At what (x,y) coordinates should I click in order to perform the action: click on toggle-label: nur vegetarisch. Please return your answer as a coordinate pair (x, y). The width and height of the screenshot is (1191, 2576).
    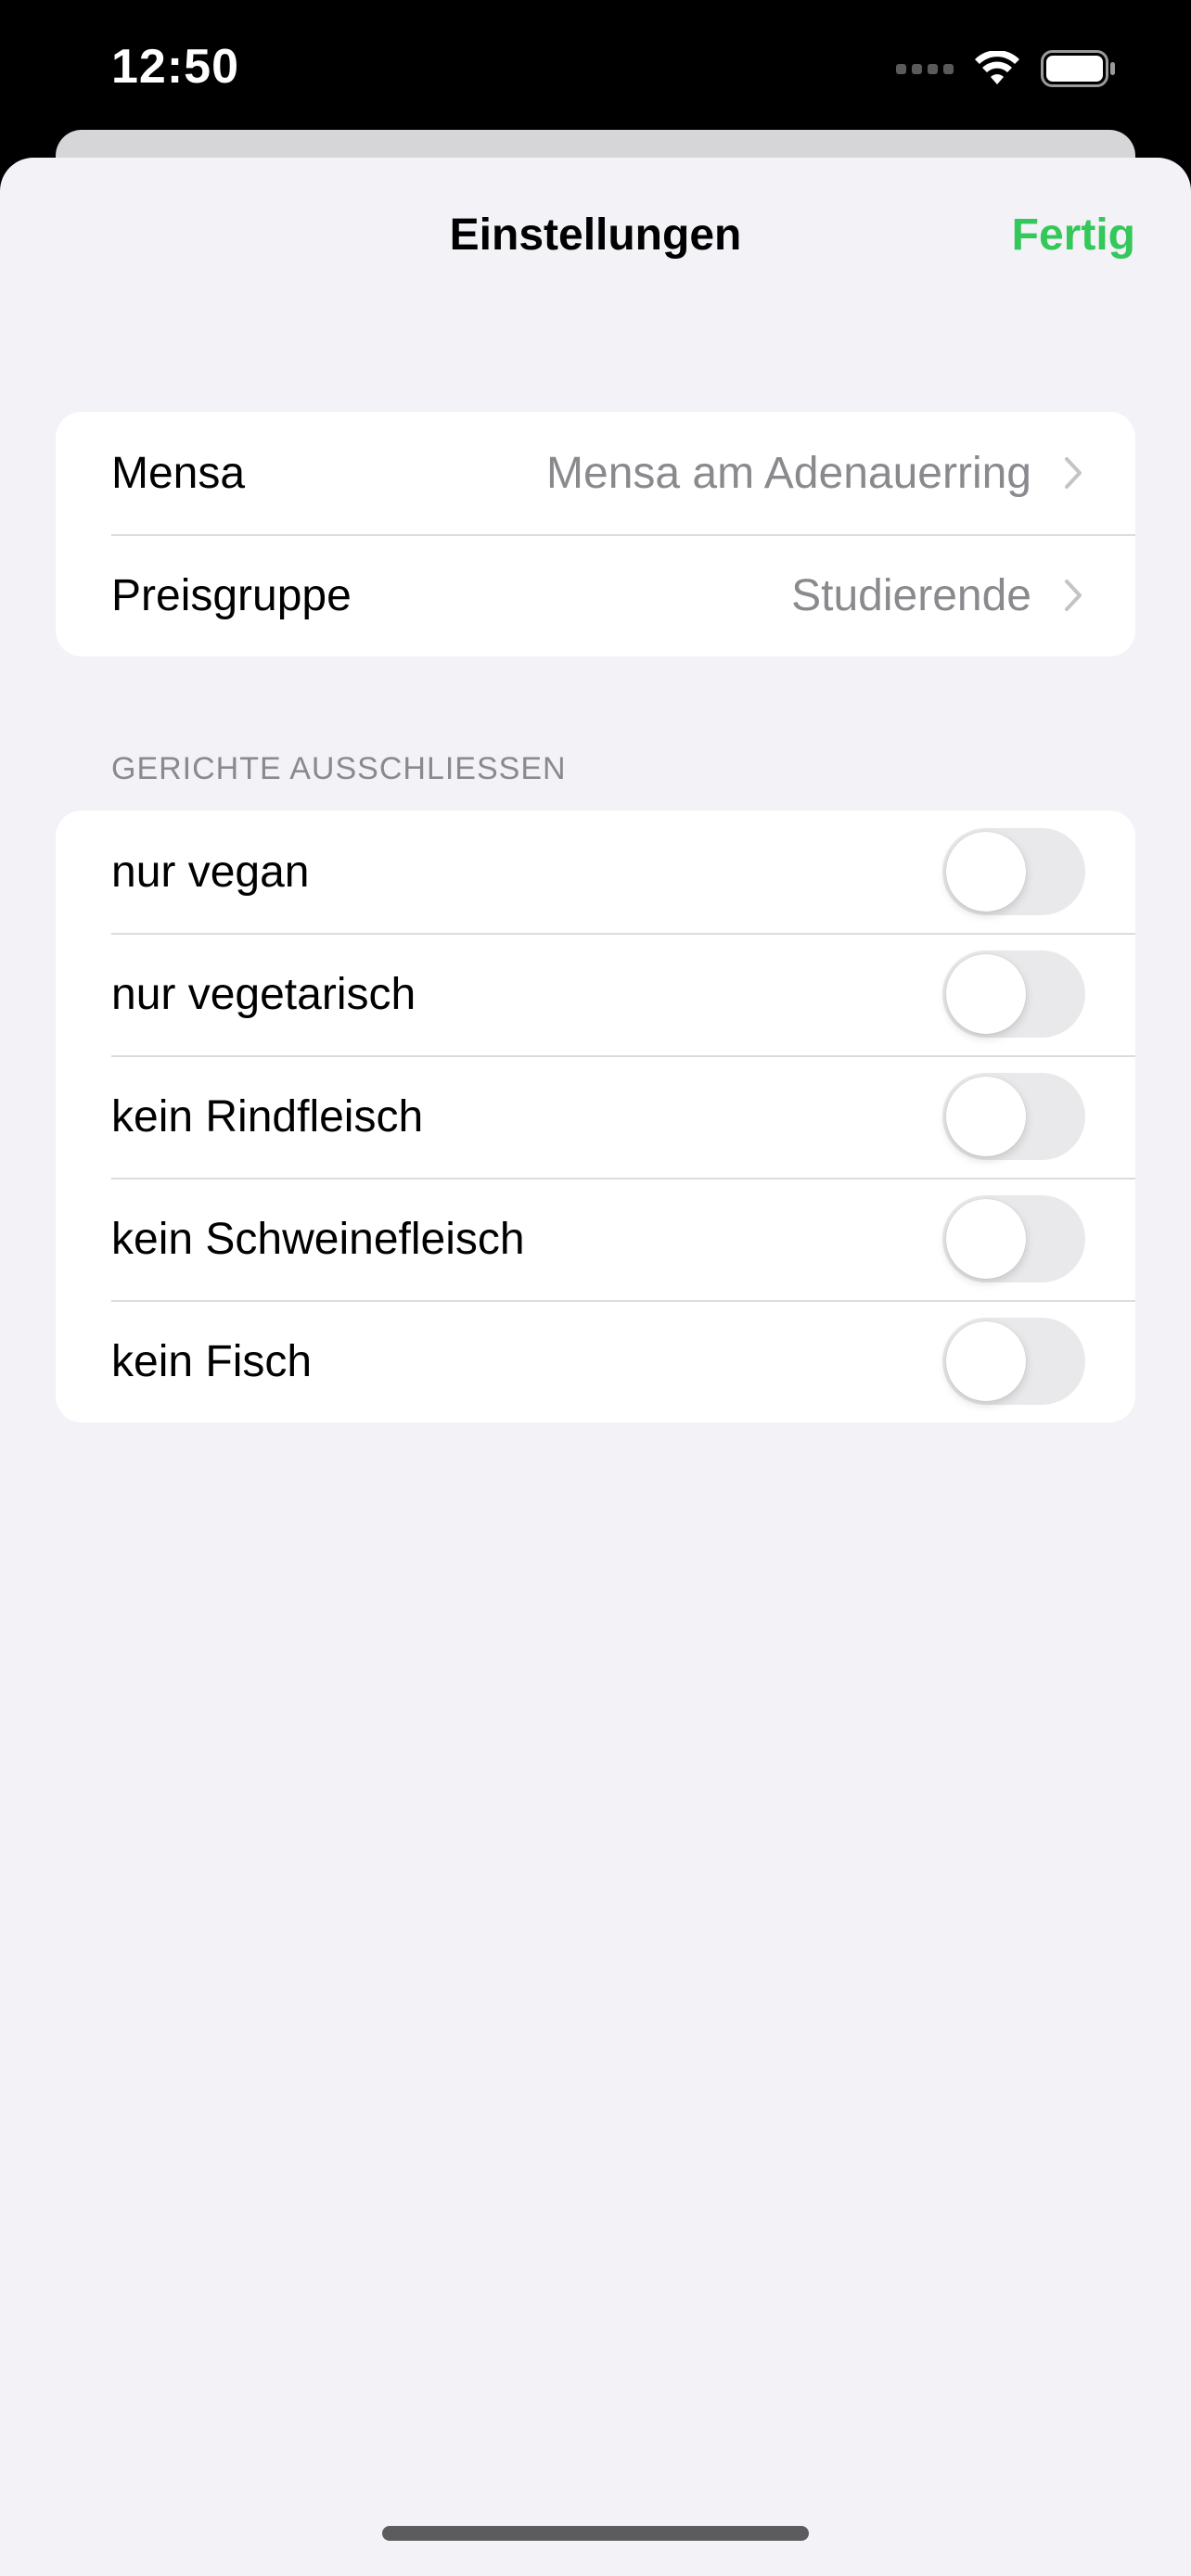
    Looking at the image, I should click on (263, 994).